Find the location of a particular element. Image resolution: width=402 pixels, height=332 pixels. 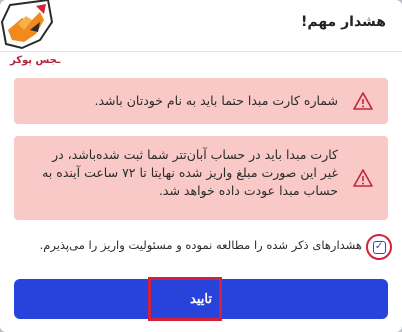

confirm-label: تایید is located at coordinates (201, 298).